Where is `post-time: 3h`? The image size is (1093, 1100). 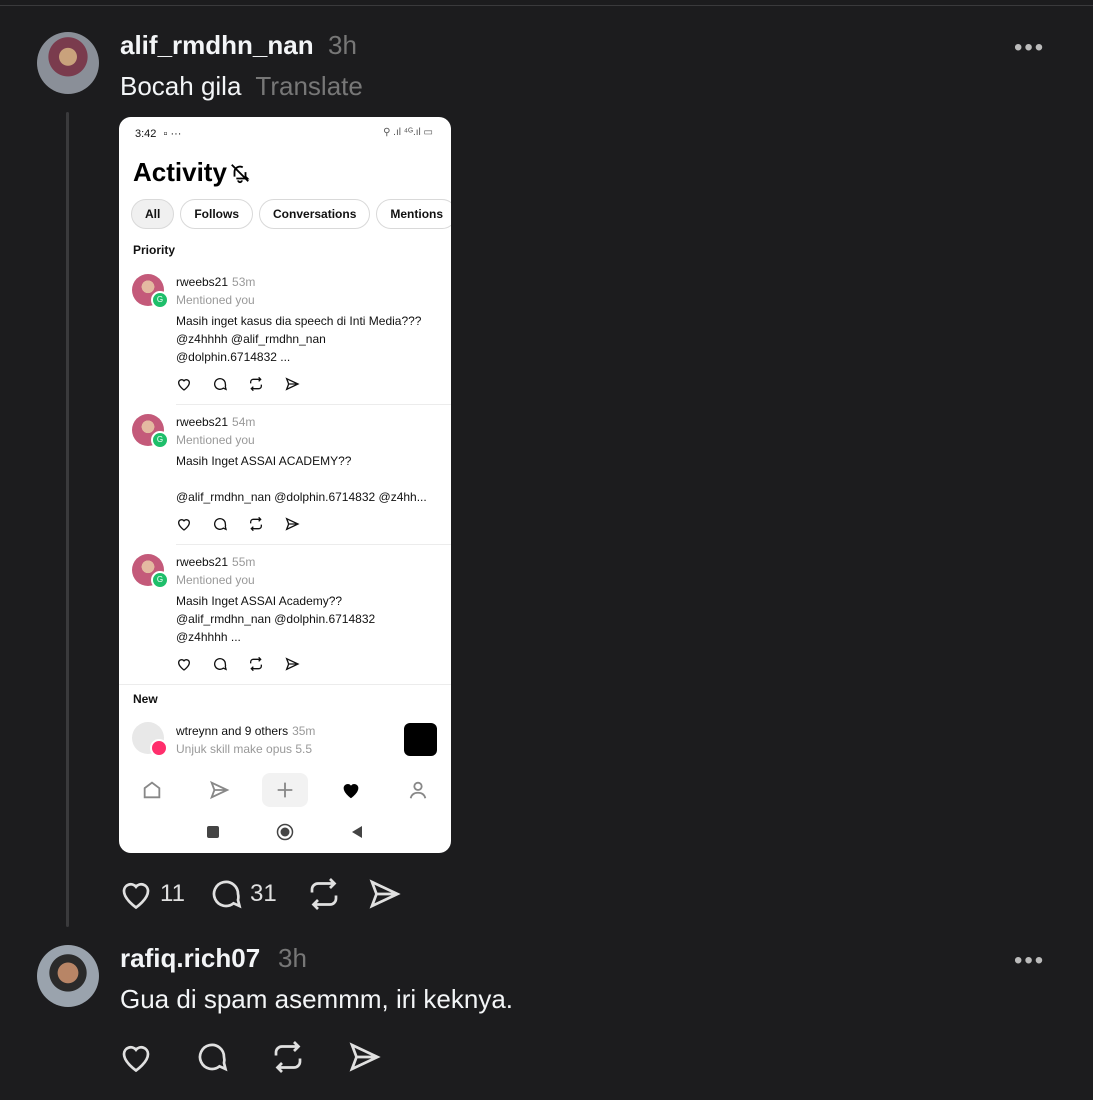 post-time: 3h is located at coordinates (292, 958).